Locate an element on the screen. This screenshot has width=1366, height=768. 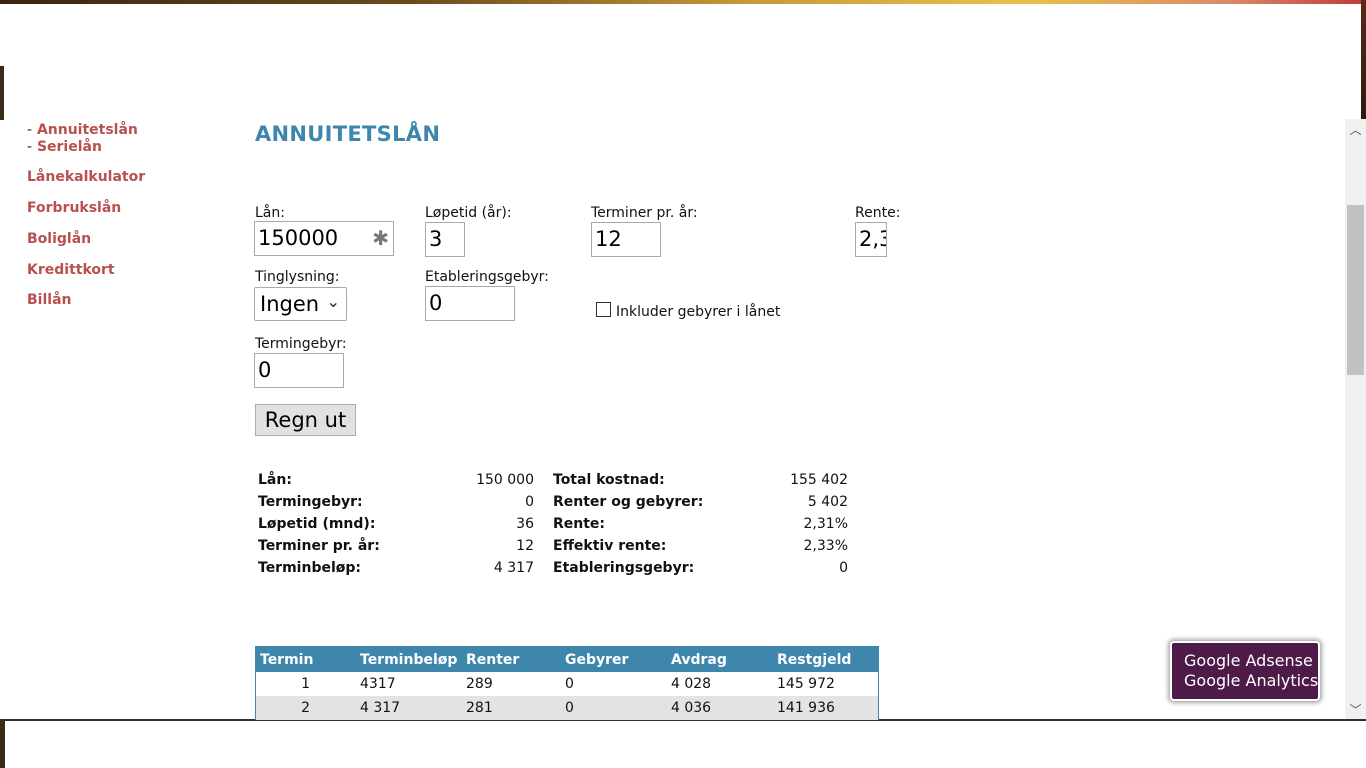
badge-line: Google Adsense is located at coordinates (1248, 660).